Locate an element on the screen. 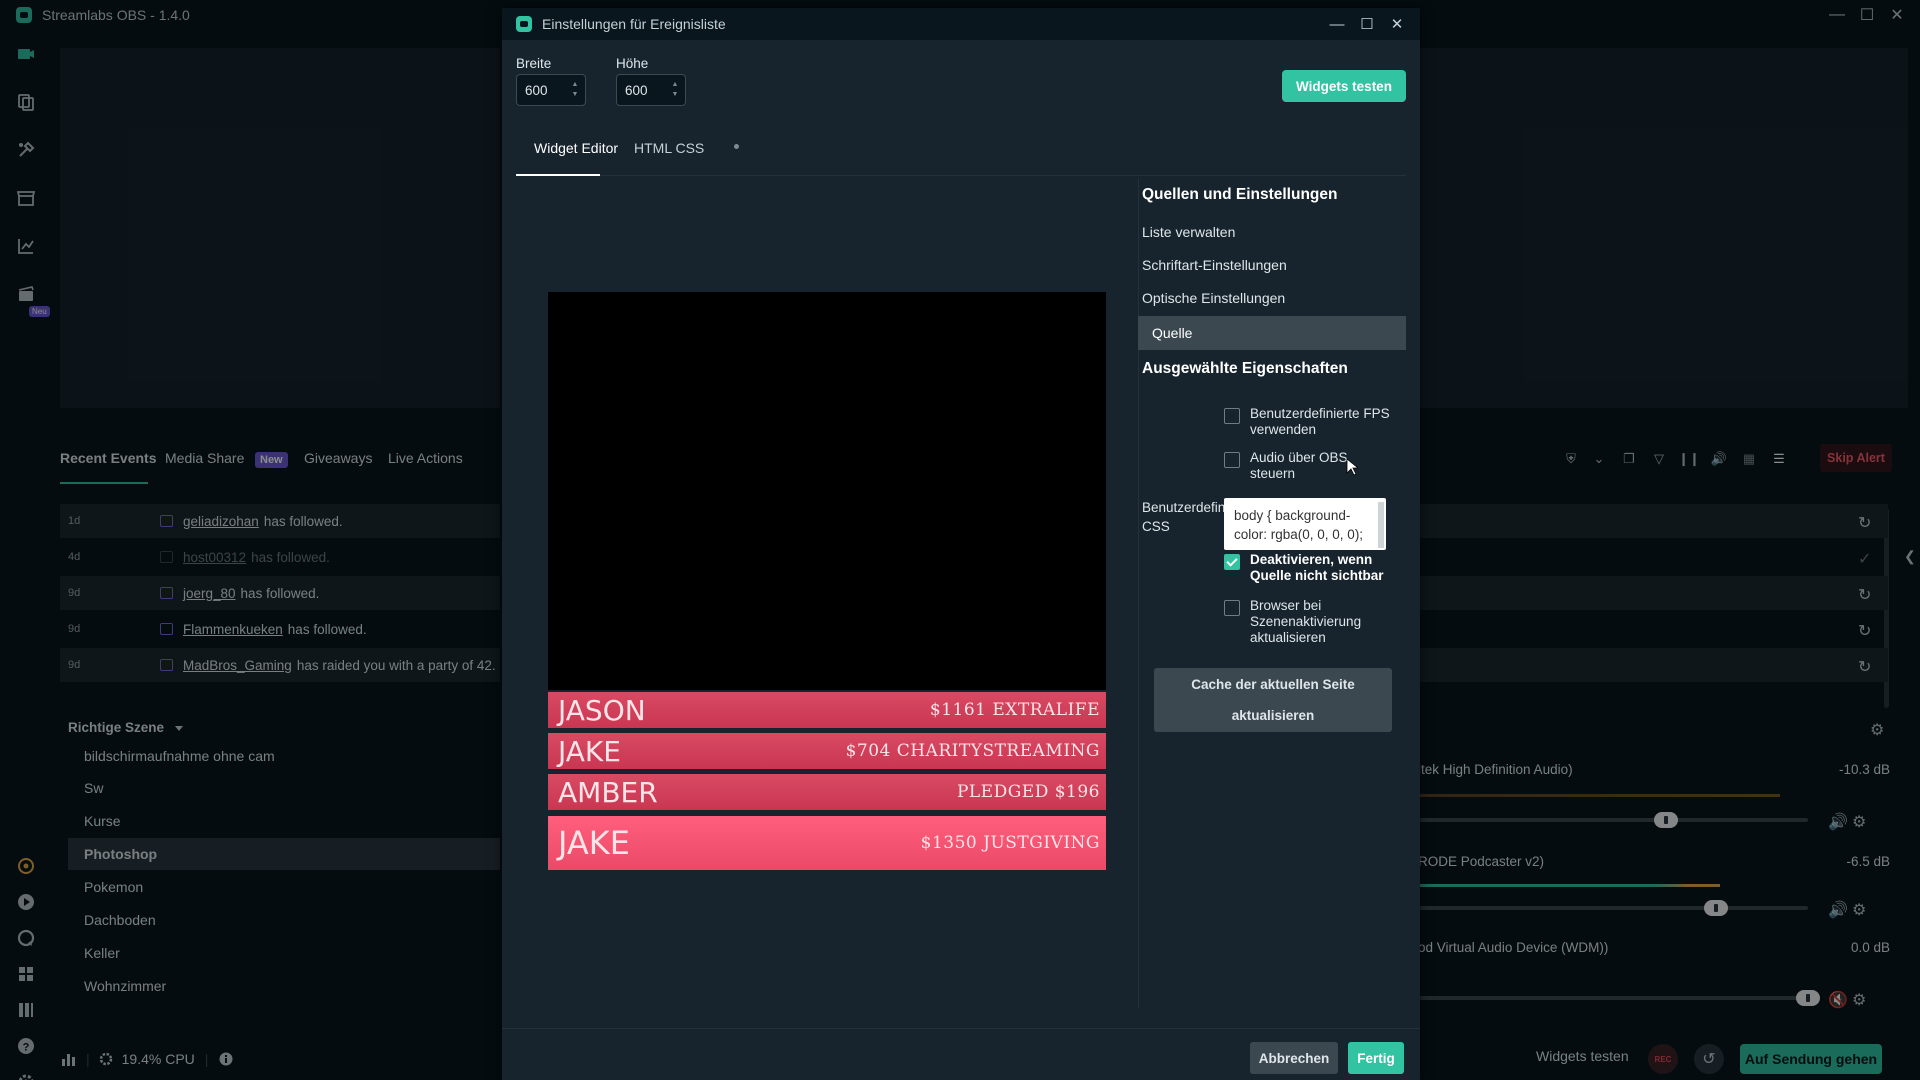  obs-audio-label: Audio über OBS steuern is located at coordinates (1299, 465).